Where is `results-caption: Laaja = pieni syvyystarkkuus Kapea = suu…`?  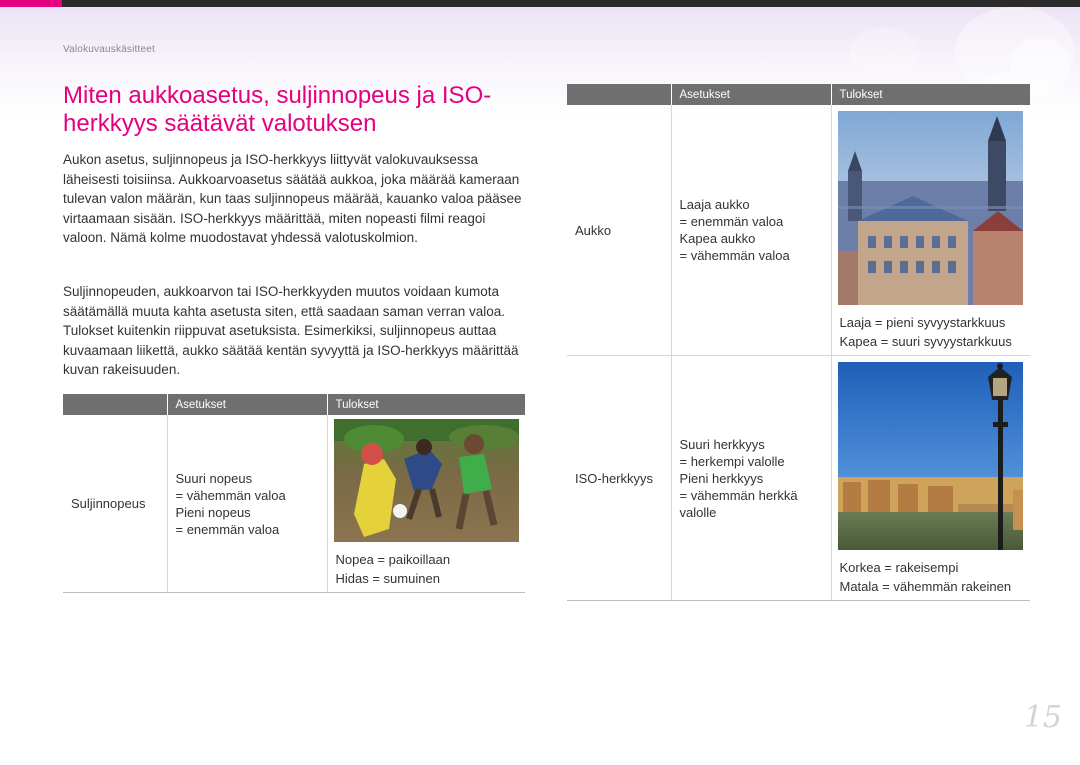
results-caption: Laaja = pieni syvyystarkkuus Kapea = suu… is located at coordinates (931, 332).